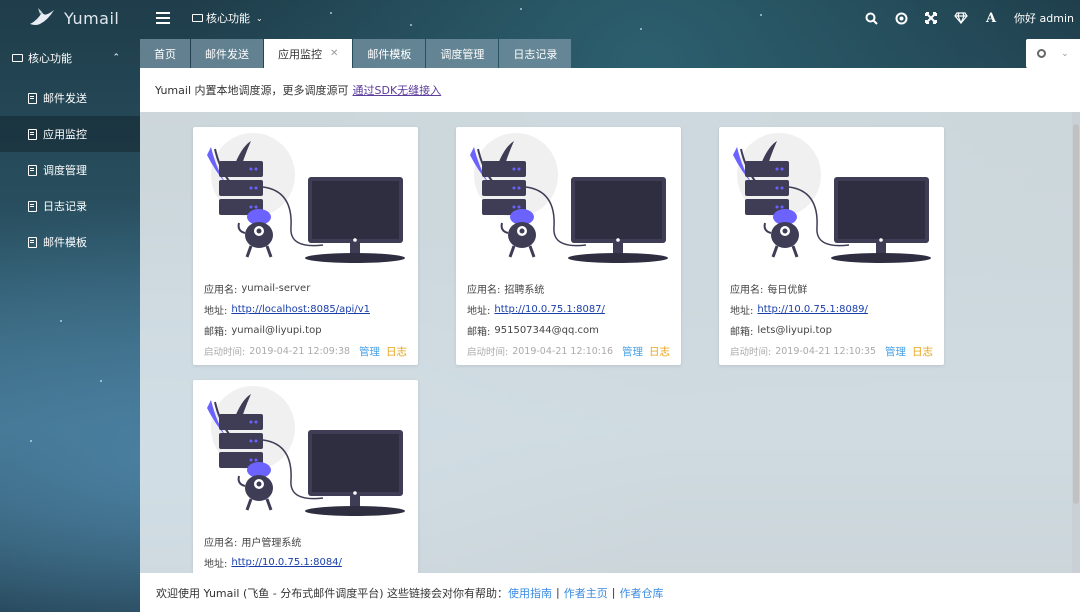 The height and width of the screenshot is (612, 1080). I want to click on app-email-value: 951507344@qq.com, so click(546, 330).